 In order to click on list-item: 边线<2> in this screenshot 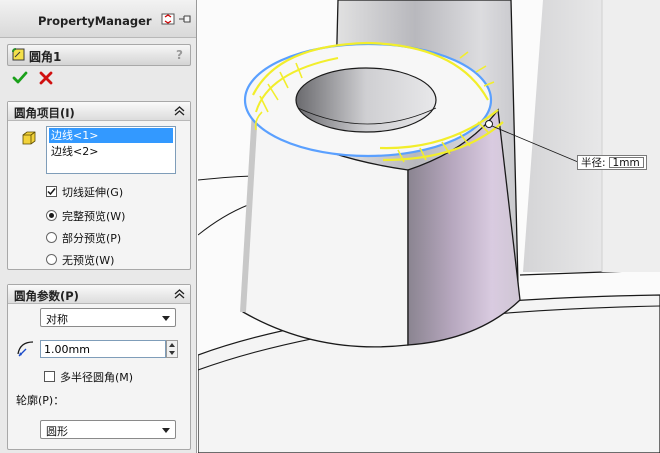, I will do `click(111, 151)`.